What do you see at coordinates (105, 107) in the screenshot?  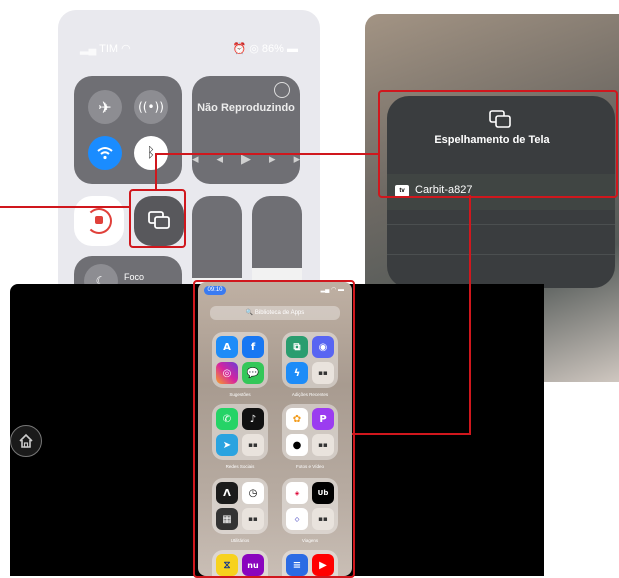 I see `airplane-icon: ✈` at bounding box center [105, 107].